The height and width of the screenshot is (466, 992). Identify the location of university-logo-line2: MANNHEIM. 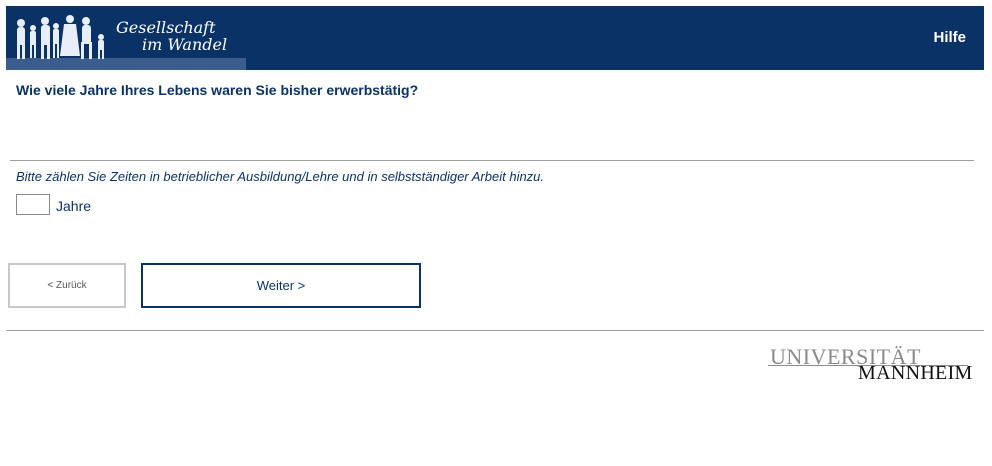
(915, 373).